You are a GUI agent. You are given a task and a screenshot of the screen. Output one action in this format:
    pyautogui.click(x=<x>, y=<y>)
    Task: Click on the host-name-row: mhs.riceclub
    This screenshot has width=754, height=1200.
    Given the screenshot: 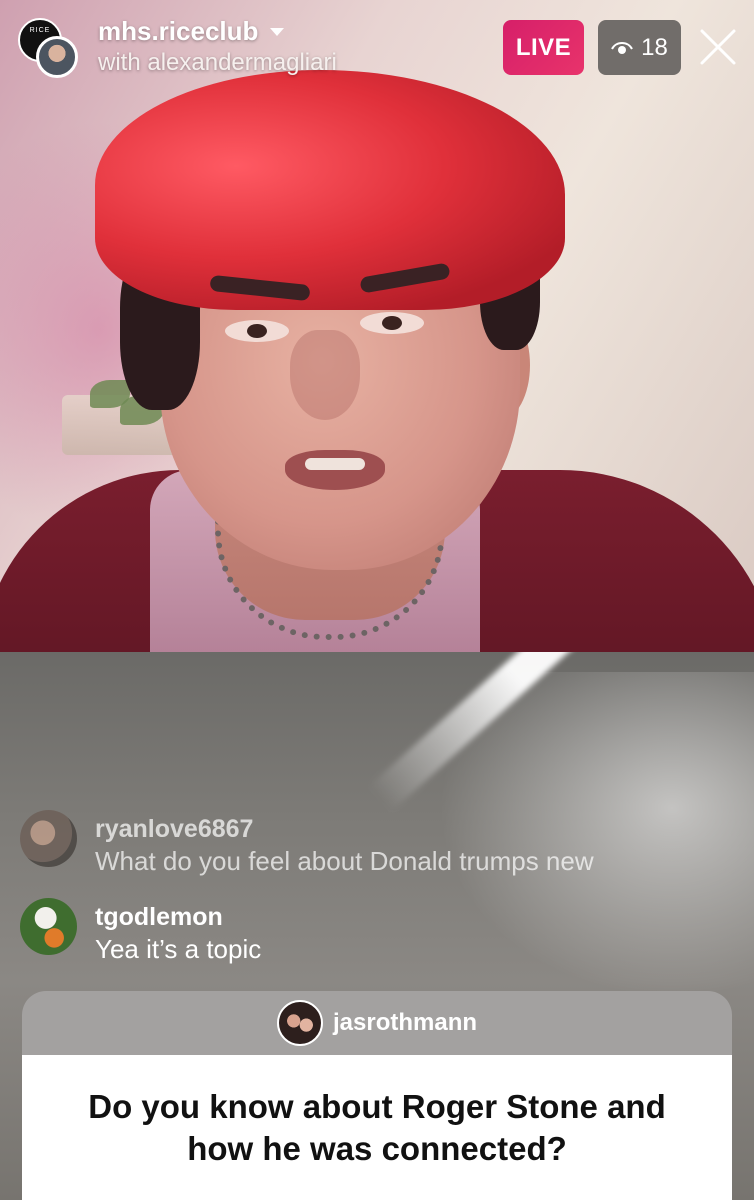 What is the action you would take?
    pyautogui.click(x=217, y=31)
    